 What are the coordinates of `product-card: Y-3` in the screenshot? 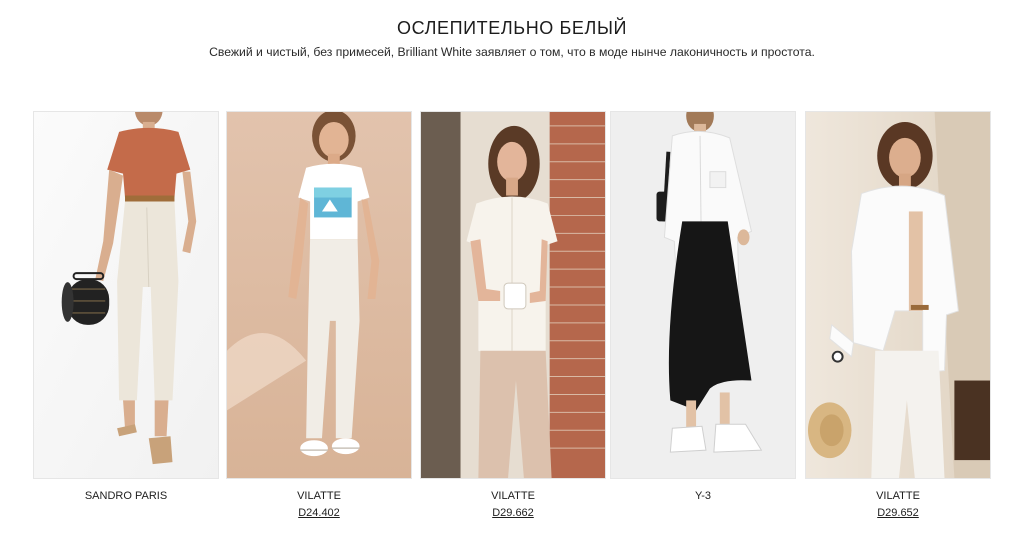 It's located at (703, 315).